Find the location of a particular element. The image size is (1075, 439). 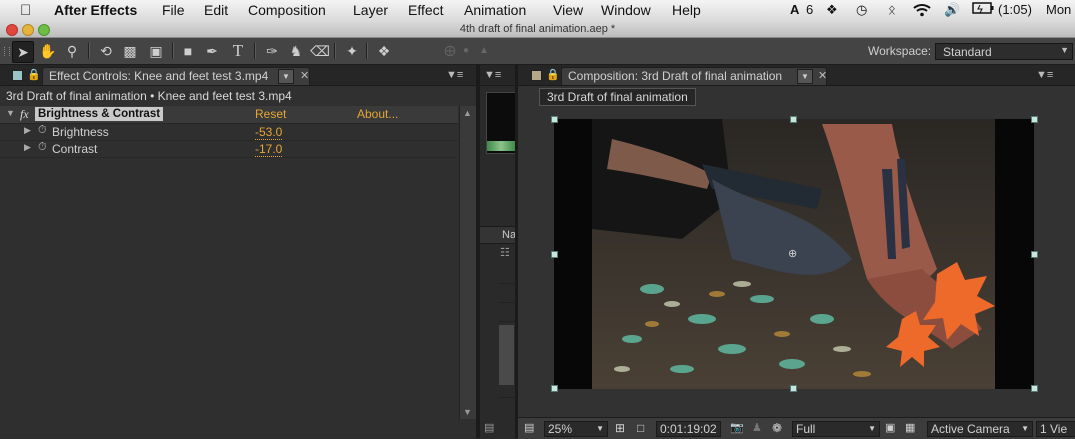

pan-behind-tool-icon: ▣ is located at coordinates (156, 51).